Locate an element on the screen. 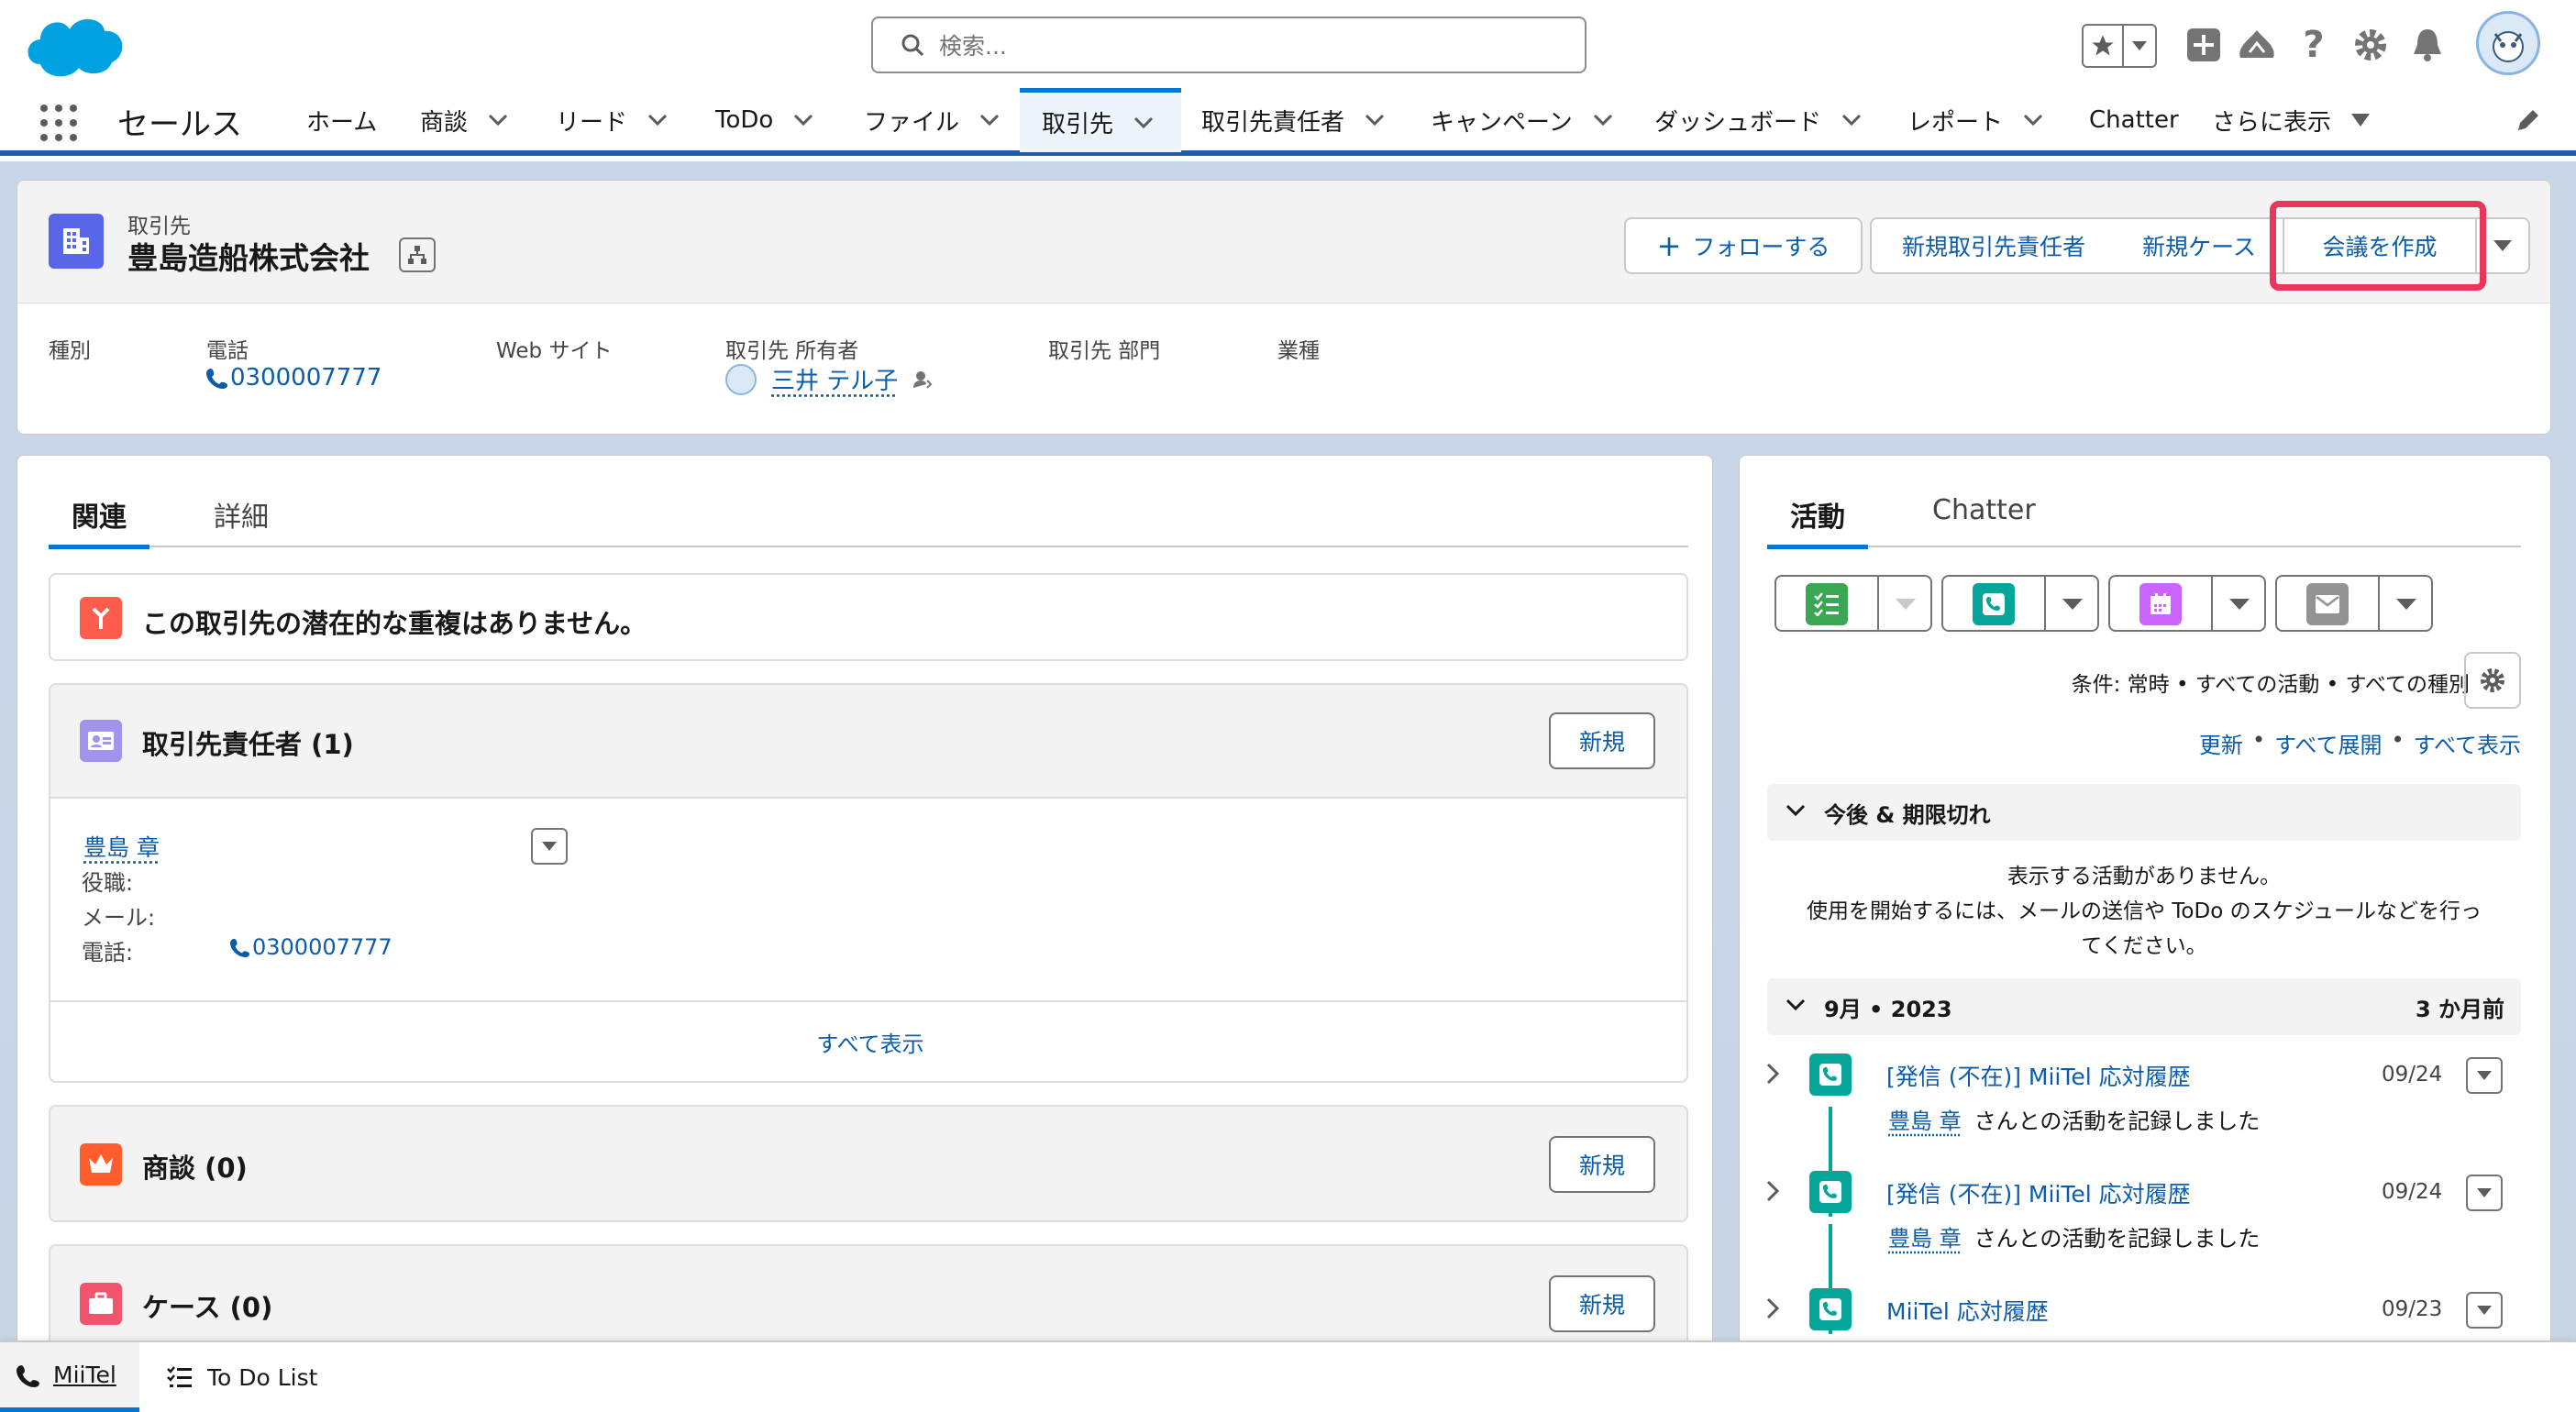  nav-item-more: さらに表示 is located at coordinates (2291, 120).